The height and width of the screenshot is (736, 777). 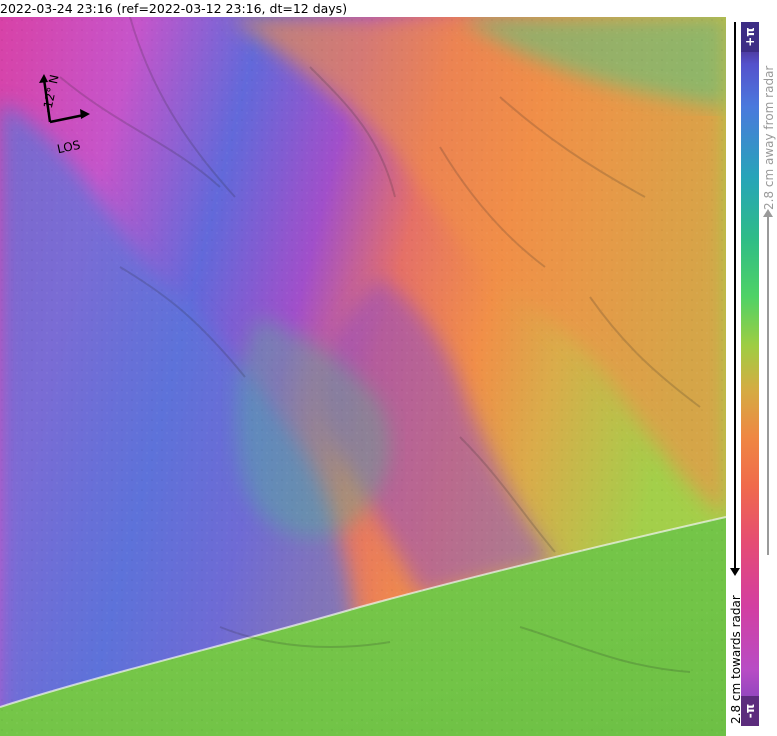 I want to click on compass: -12° N LOS, so click(x=61, y=112).